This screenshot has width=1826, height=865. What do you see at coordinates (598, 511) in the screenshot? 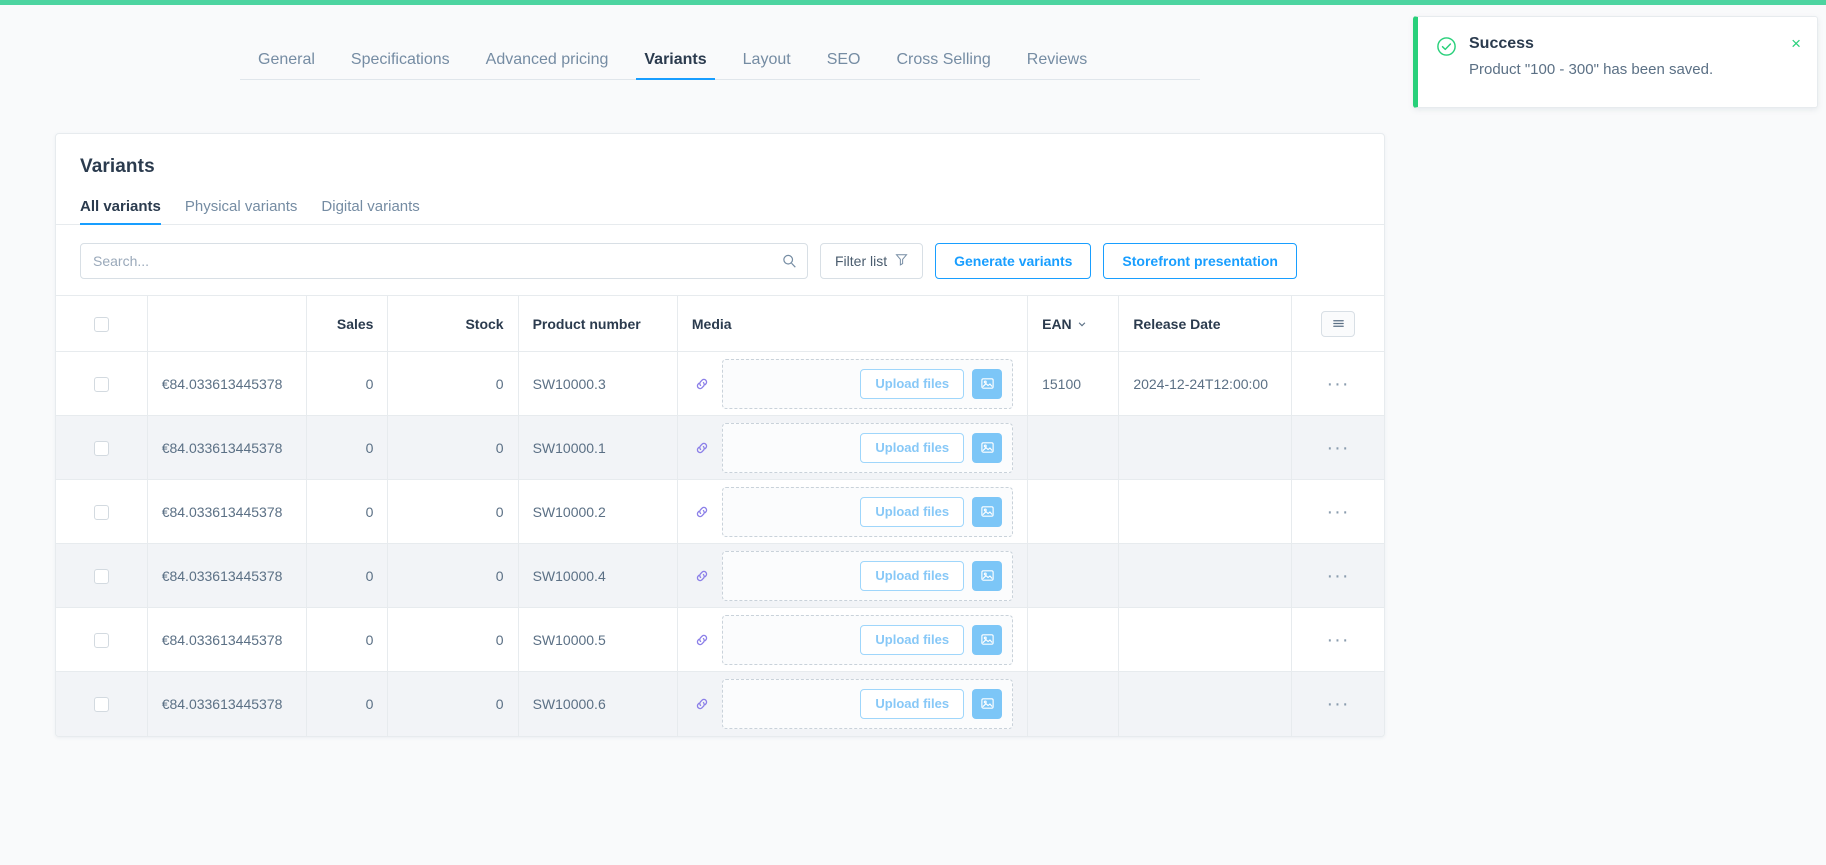
I see `cell-product-number: SW10000.2` at bounding box center [598, 511].